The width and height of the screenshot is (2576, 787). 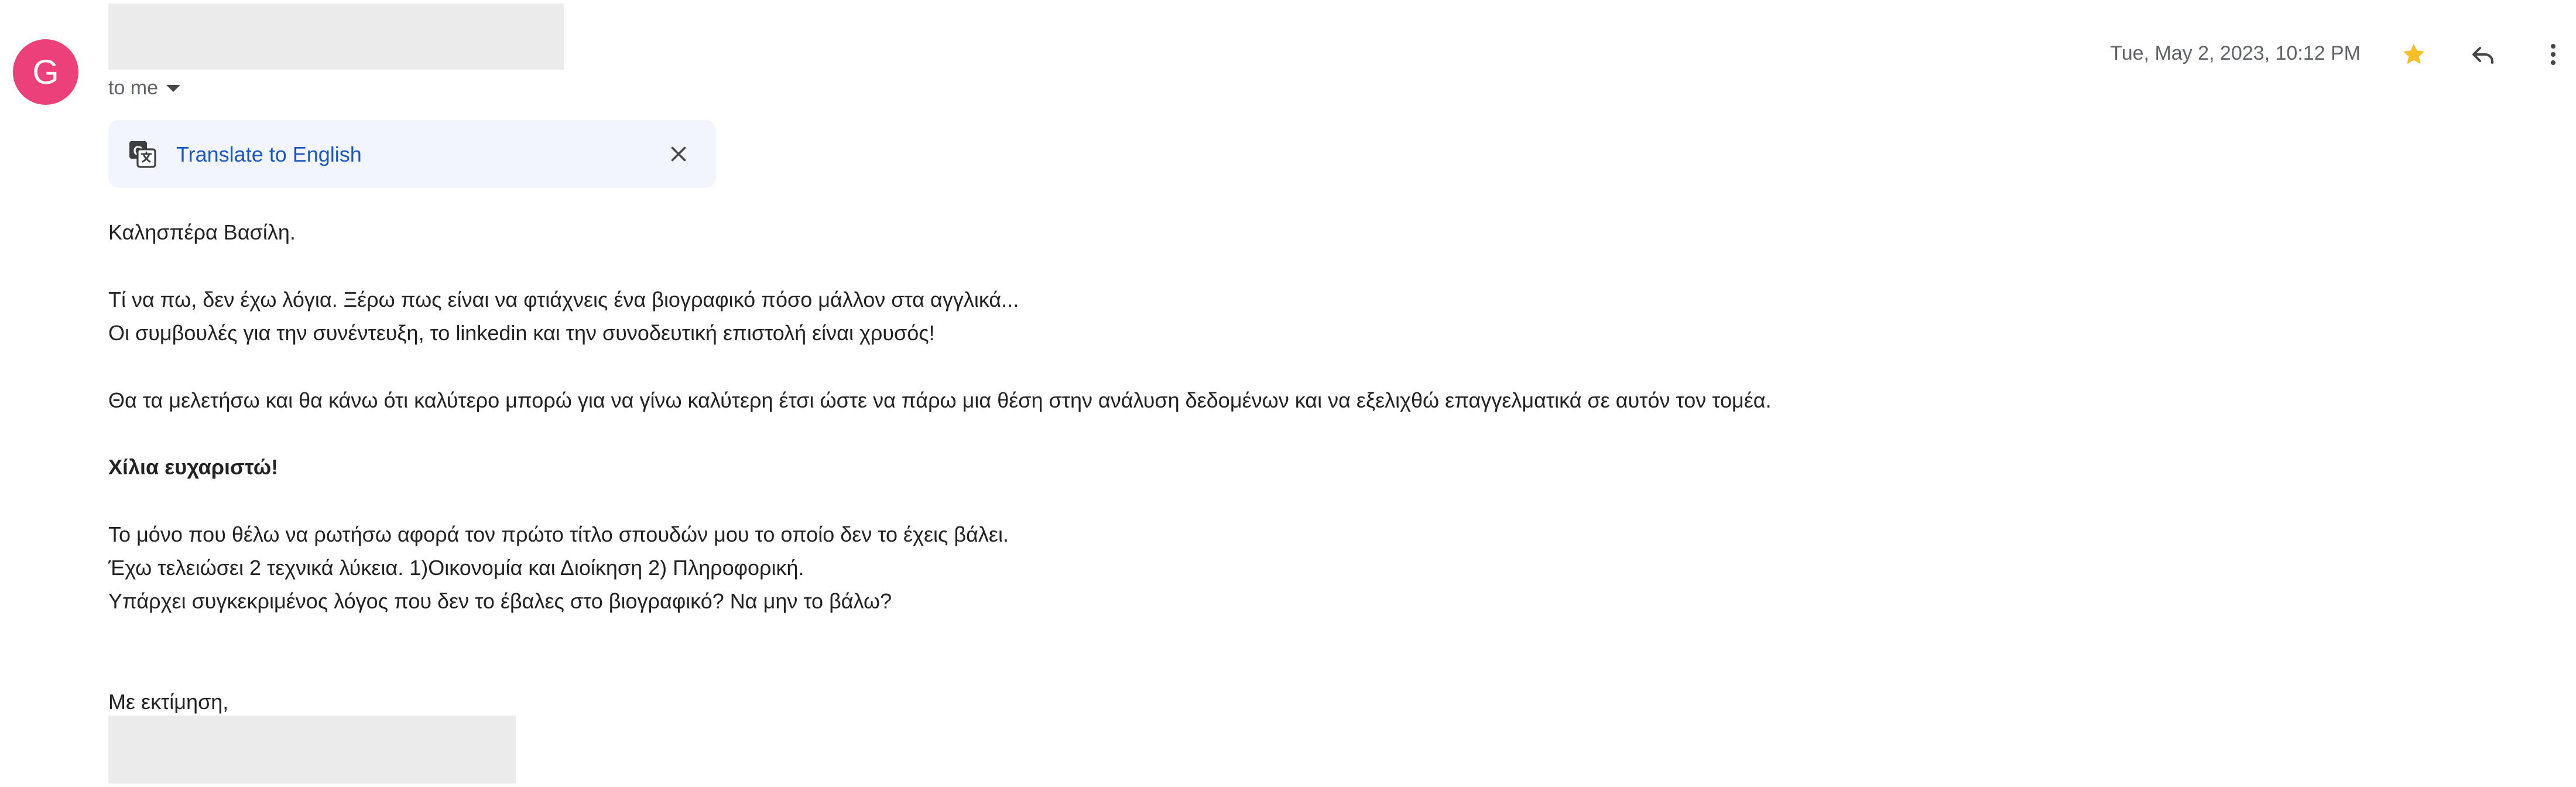 I want to click on recipient-details-toggle: to me, so click(x=144, y=88).